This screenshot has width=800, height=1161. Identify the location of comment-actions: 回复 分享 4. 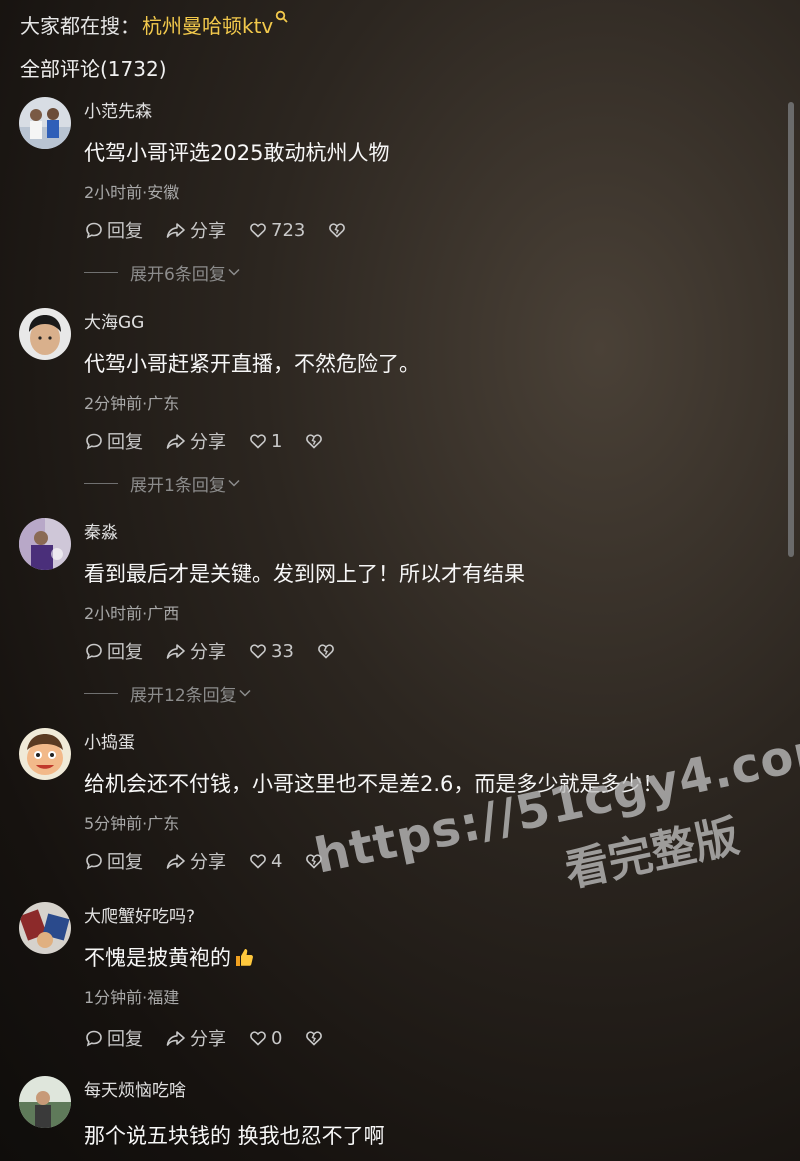
(216, 861).